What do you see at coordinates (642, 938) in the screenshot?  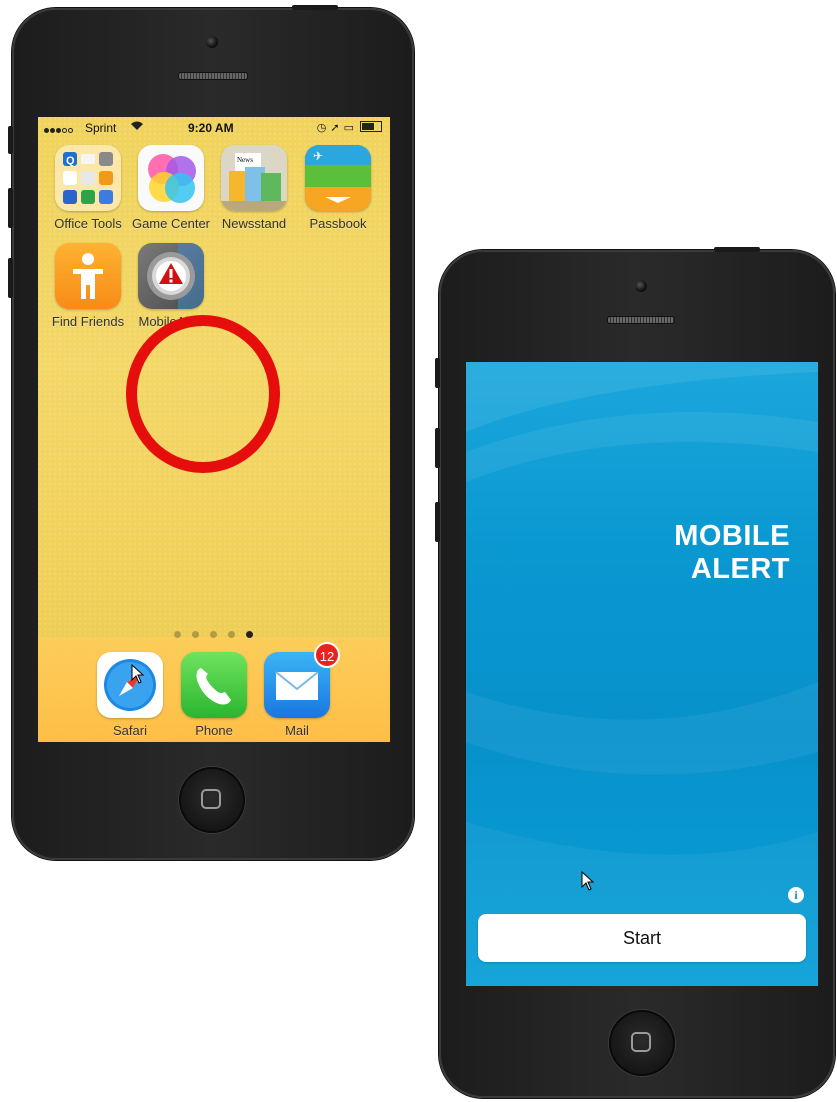 I see `start-button: Start` at bounding box center [642, 938].